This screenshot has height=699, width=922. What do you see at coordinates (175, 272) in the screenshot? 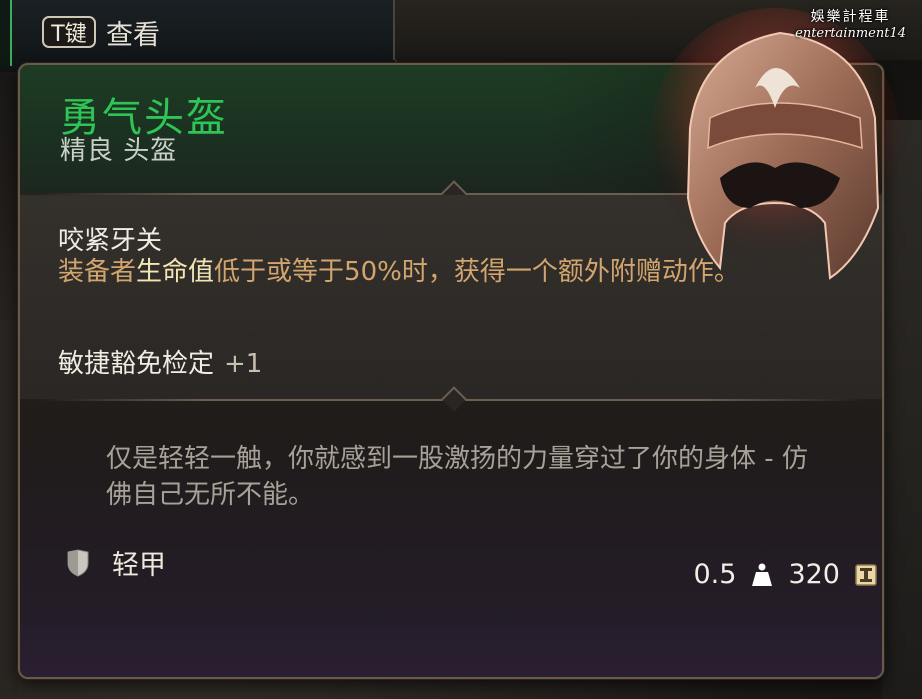
I see `passive-highlight: 生命值` at bounding box center [175, 272].